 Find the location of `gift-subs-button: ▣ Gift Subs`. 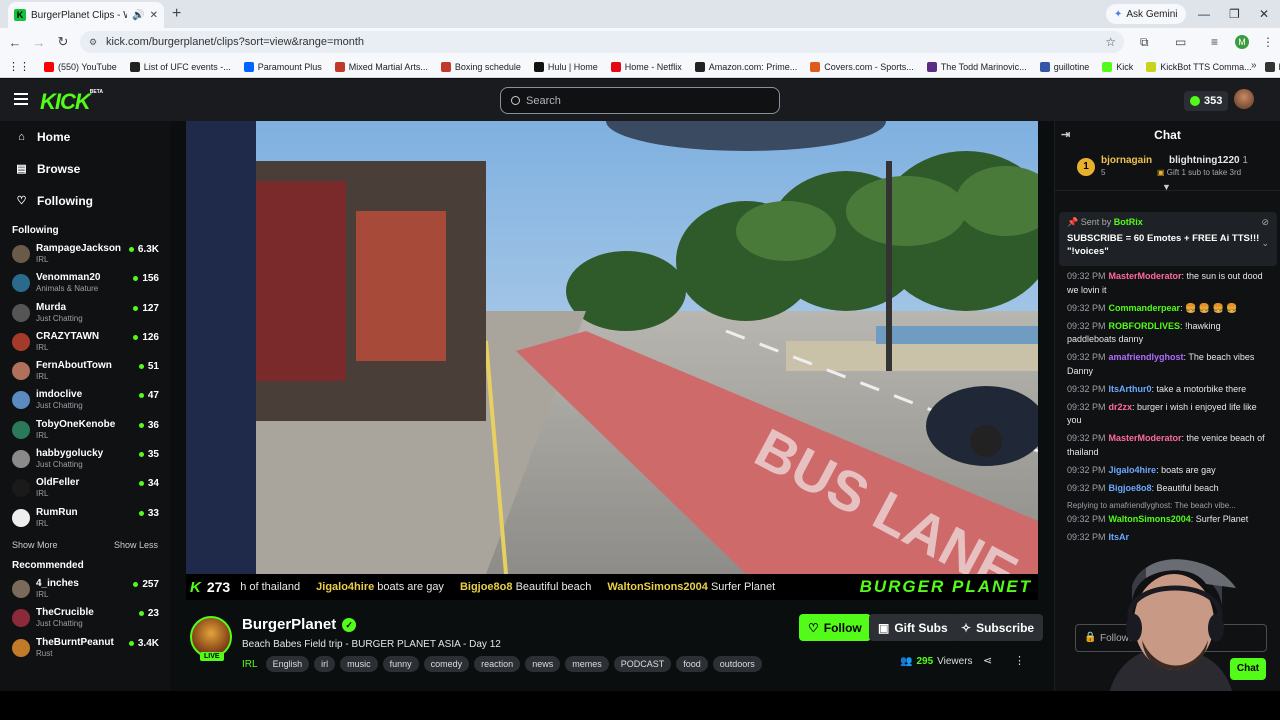

gift-subs-button: ▣ Gift Subs is located at coordinates (913, 627).